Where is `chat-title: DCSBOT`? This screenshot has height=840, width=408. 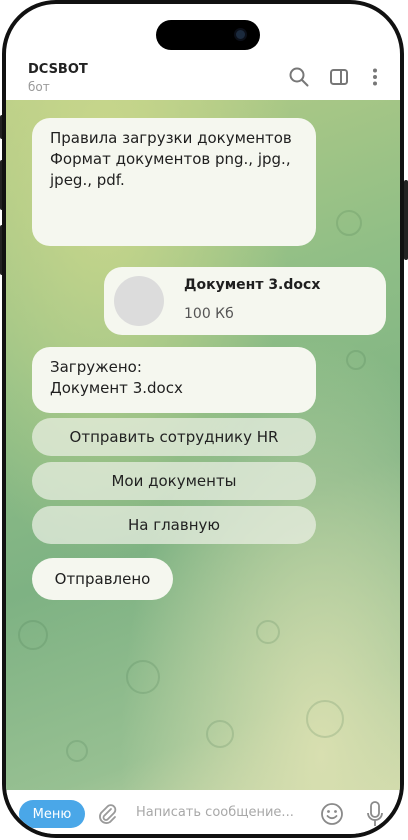 chat-title: DCSBOT is located at coordinates (58, 69).